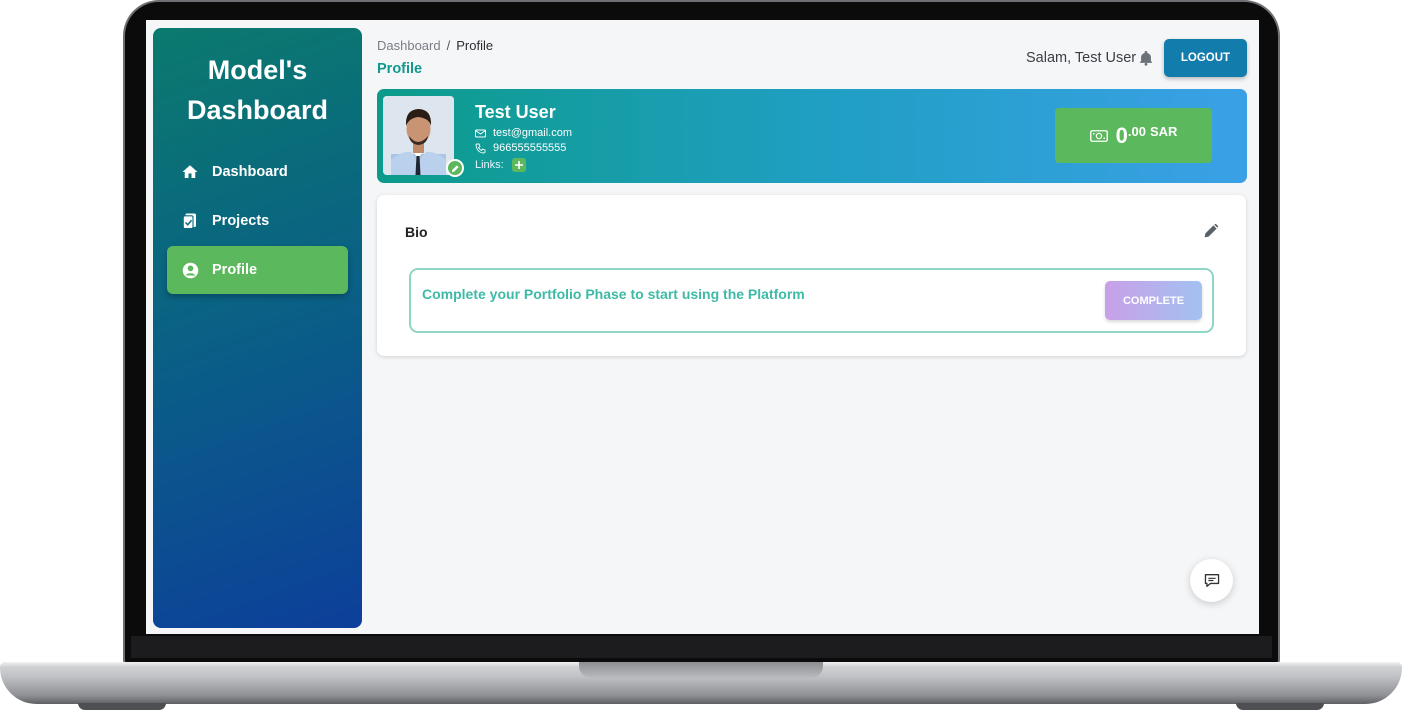 The height and width of the screenshot is (711, 1402). What do you see at coordinates (190, 221) in the screenshot?
I see `clipboard-icon` at bounding box center [190, 221].